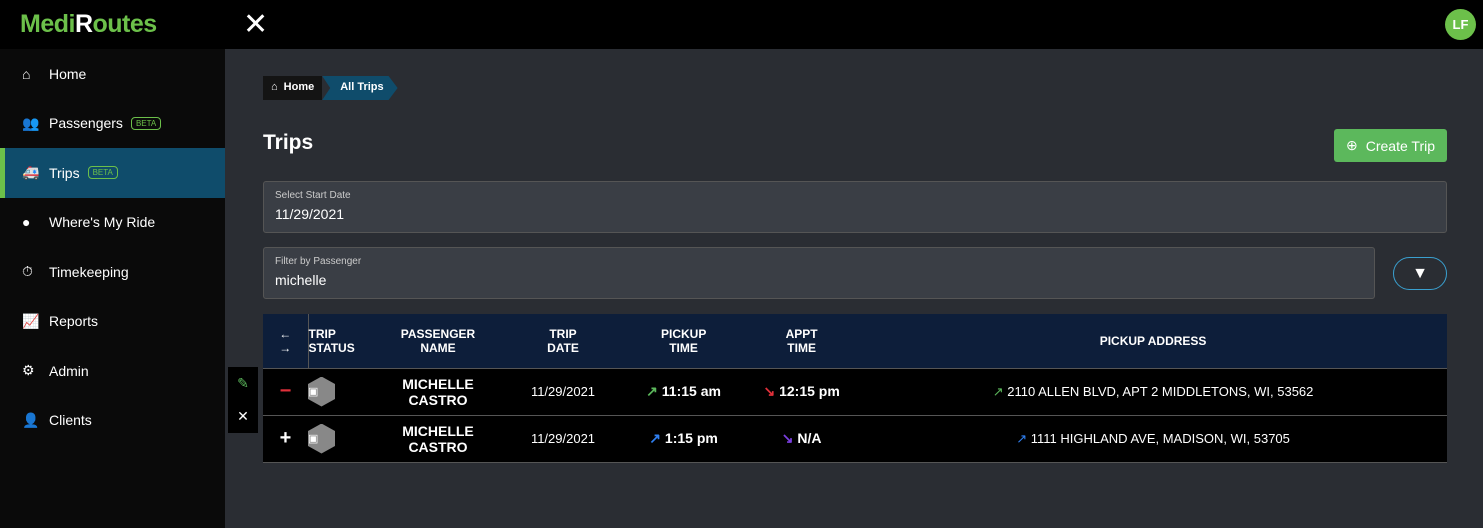 Image resolution: width=1483 pixels, height=528 pixels. What do you see at coordinates (809, 391) in the screenshot?
I see `appt-time: 12:15 pm` at bounding box center [809, 391].